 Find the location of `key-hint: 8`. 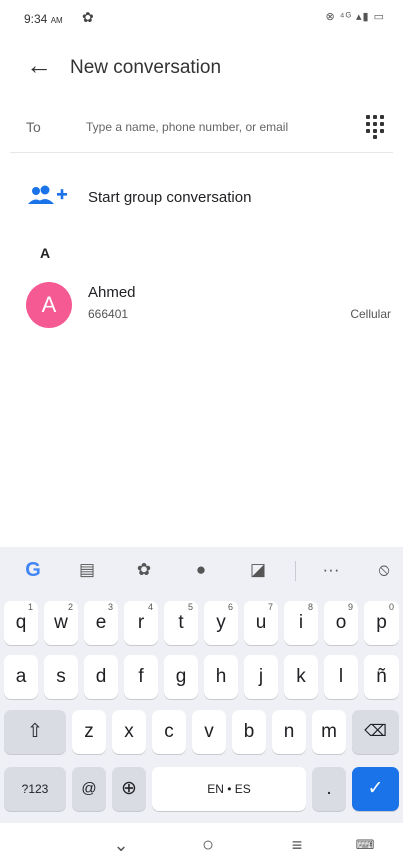

key-hint: 8 is located at coordinates (310, 607).